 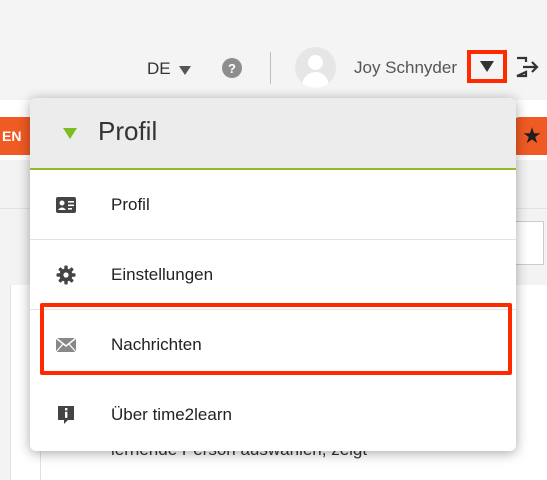 I want to click on help-icon: ?, so click(x=232, y=68).